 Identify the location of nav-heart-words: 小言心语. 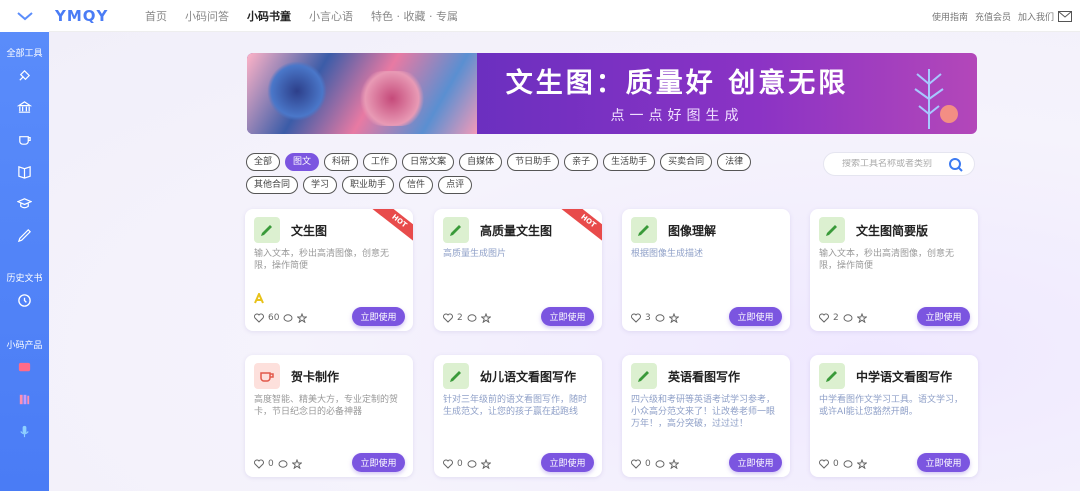
(331, 16).